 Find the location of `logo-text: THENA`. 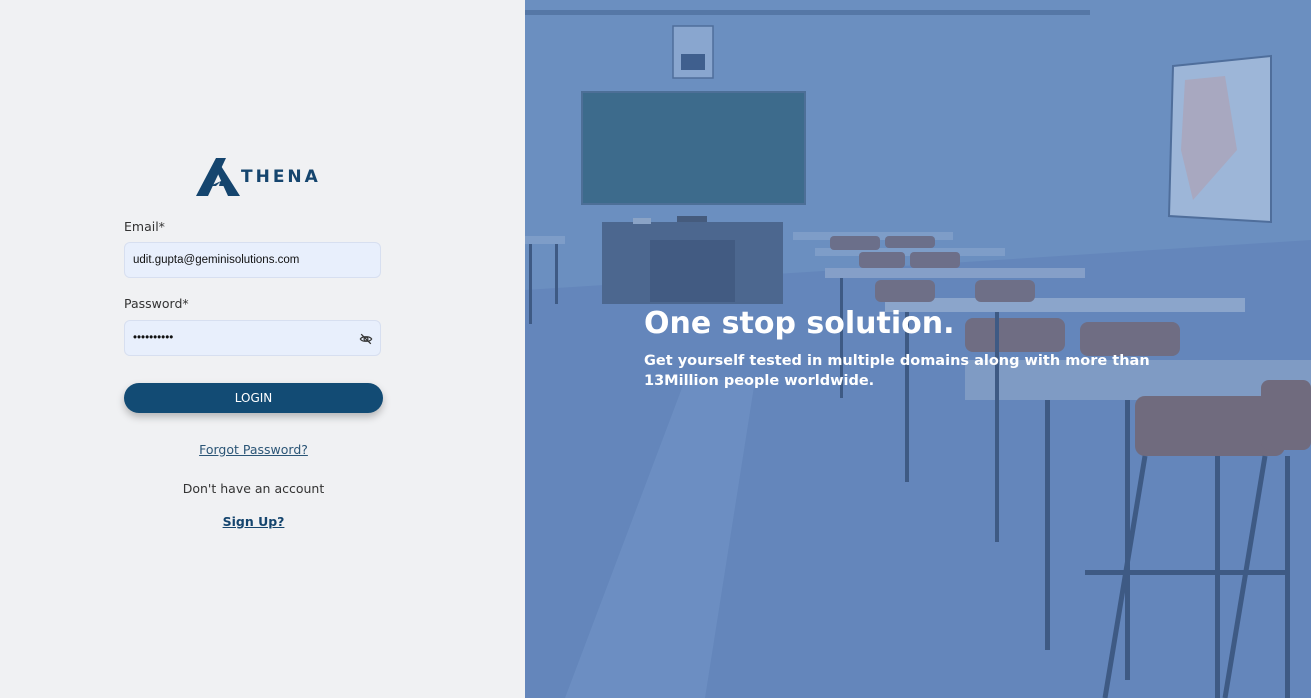

logo-text: THENA is located at coordinates (281, 177).